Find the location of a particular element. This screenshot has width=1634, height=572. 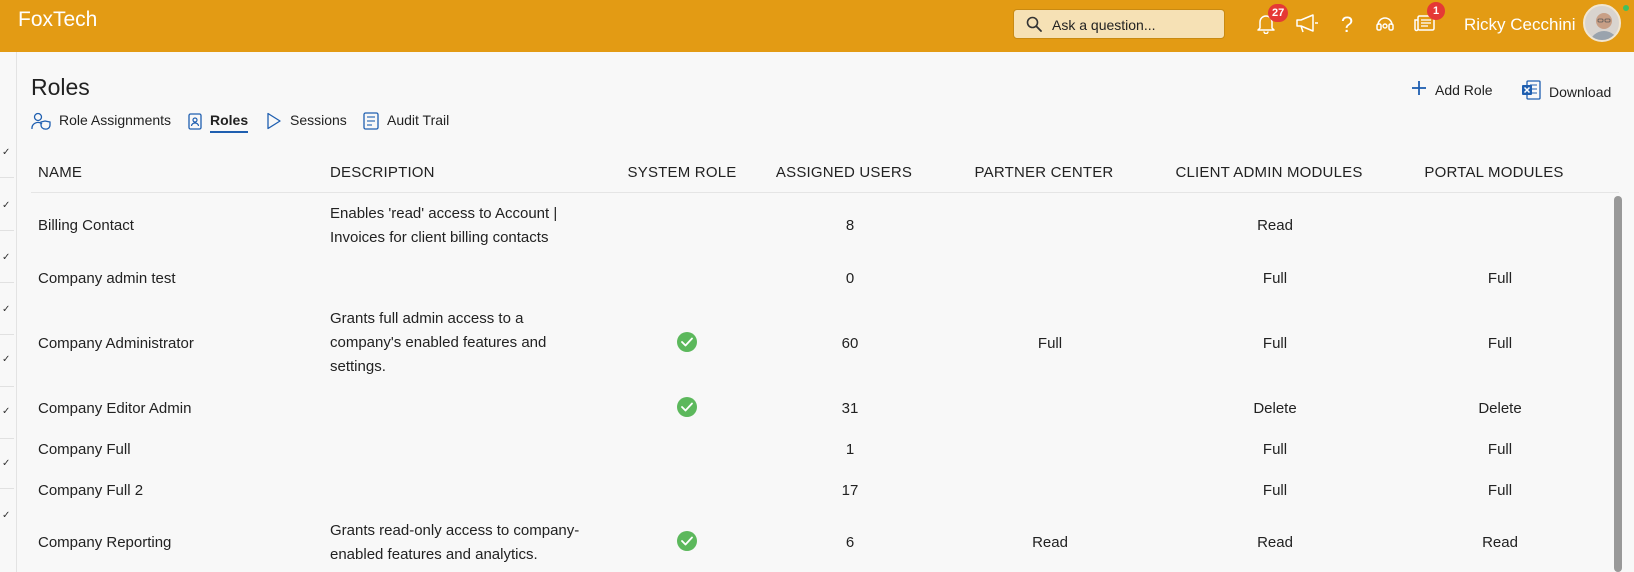

column-header-description: DESCRIPTION is located at coordinates (382, 172).